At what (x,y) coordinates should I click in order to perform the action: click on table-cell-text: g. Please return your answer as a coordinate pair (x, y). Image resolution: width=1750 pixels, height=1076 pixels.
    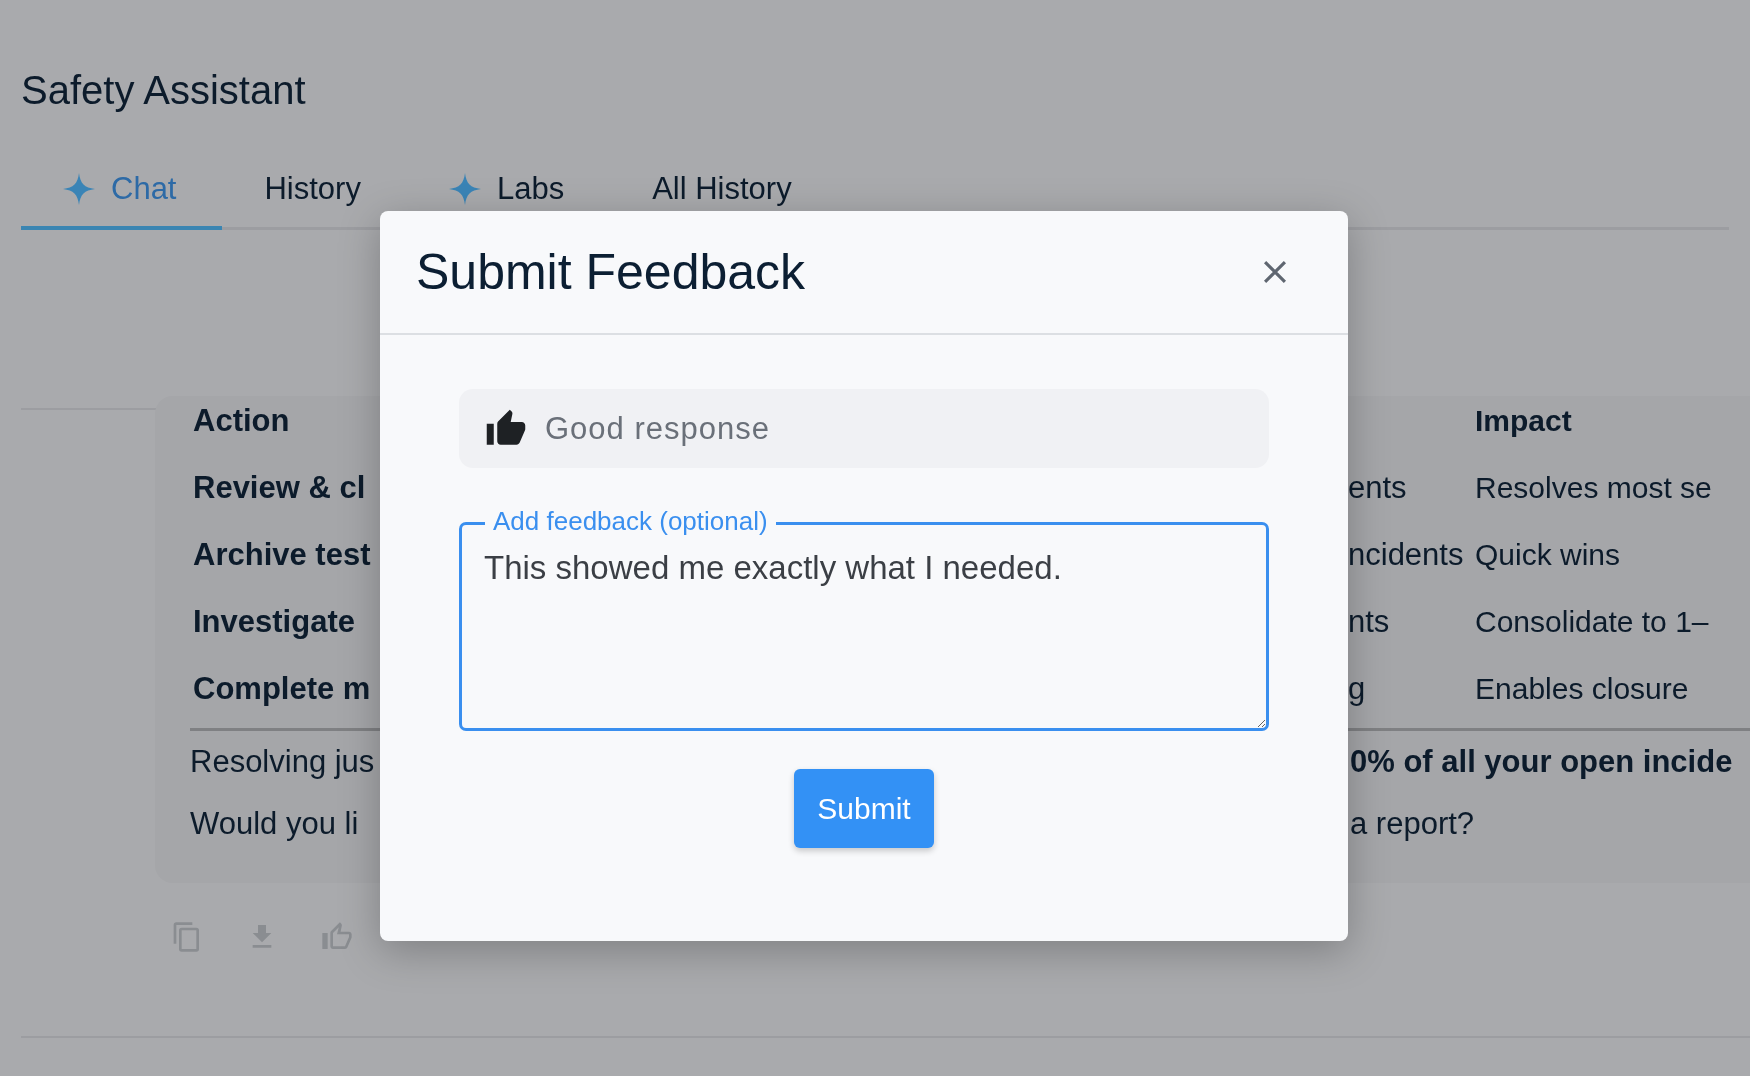
    Looking at the image, I should click on (1357, 688).